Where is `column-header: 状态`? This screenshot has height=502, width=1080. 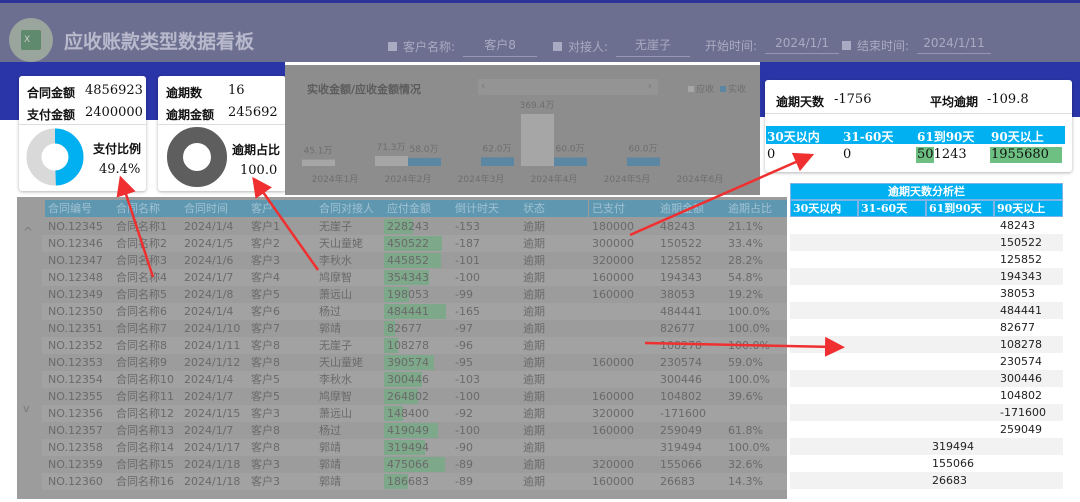
column-header: 状态 is located at coordinates (554, 208).